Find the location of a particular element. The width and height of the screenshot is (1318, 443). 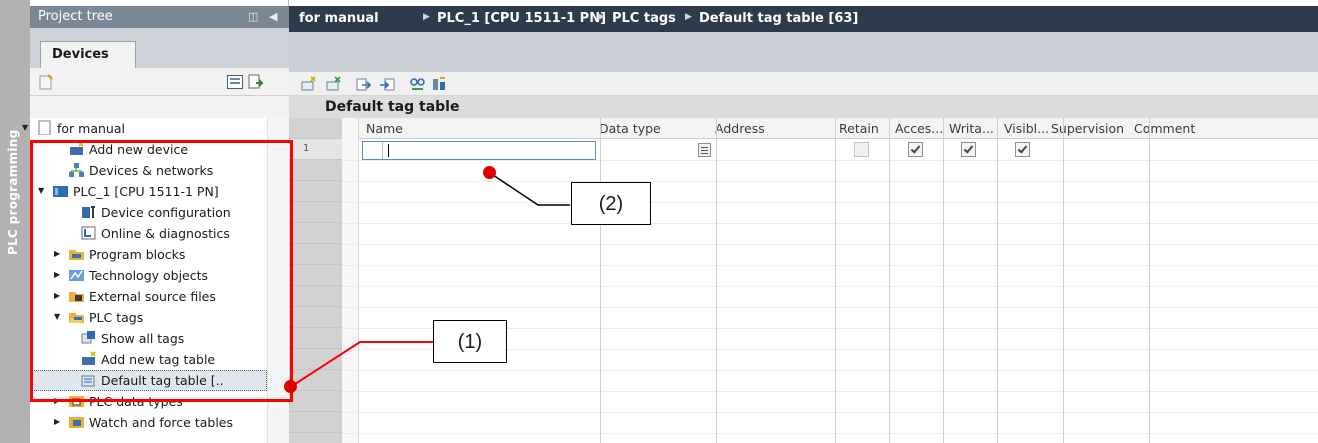

tree-blank-row is located at coordinates (159, 107).